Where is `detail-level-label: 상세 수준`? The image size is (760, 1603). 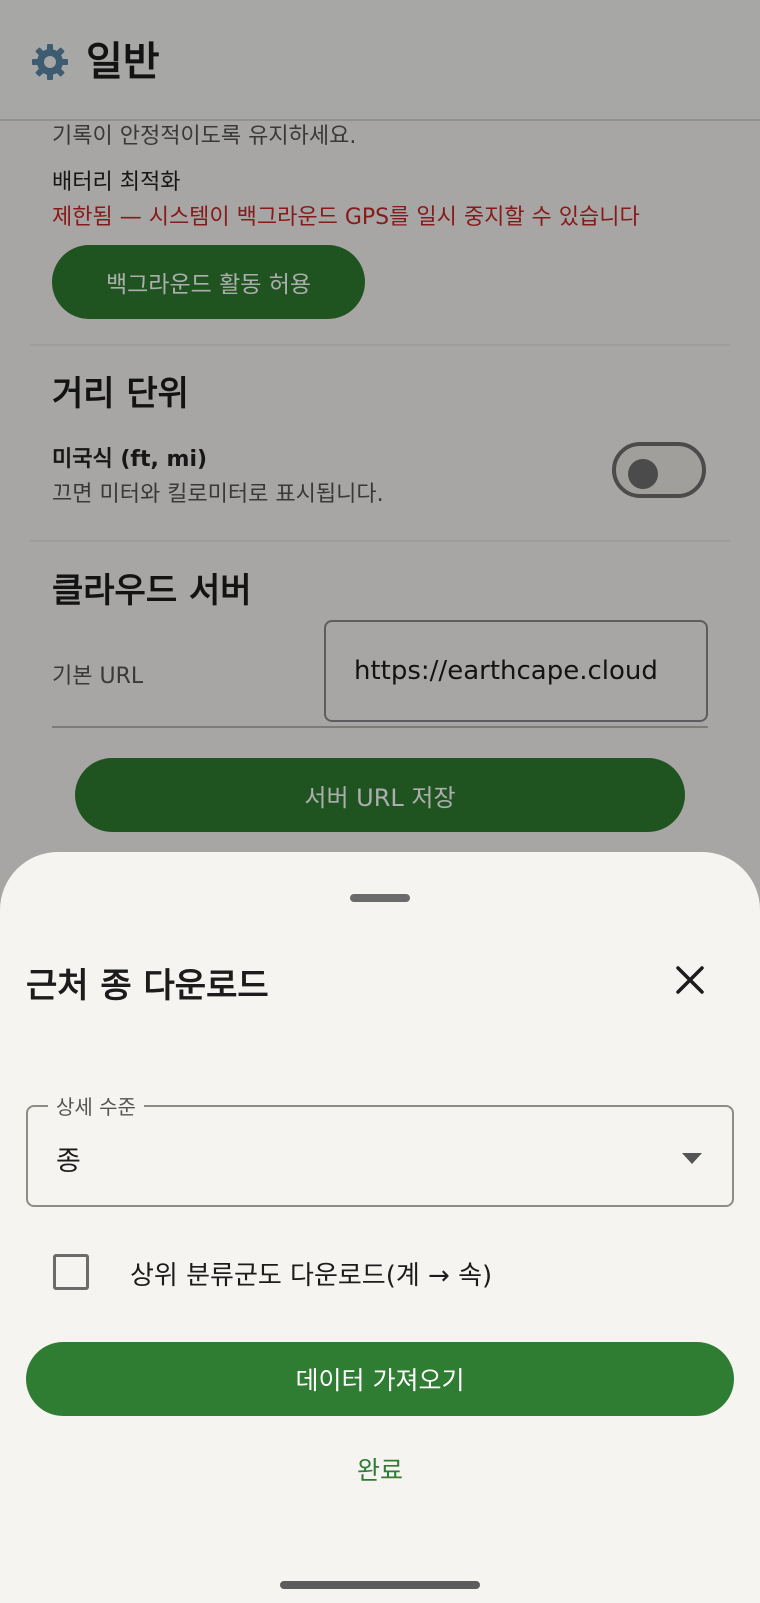
detail-level-label: 상세 수준 is located at coordinates (96, 1105).